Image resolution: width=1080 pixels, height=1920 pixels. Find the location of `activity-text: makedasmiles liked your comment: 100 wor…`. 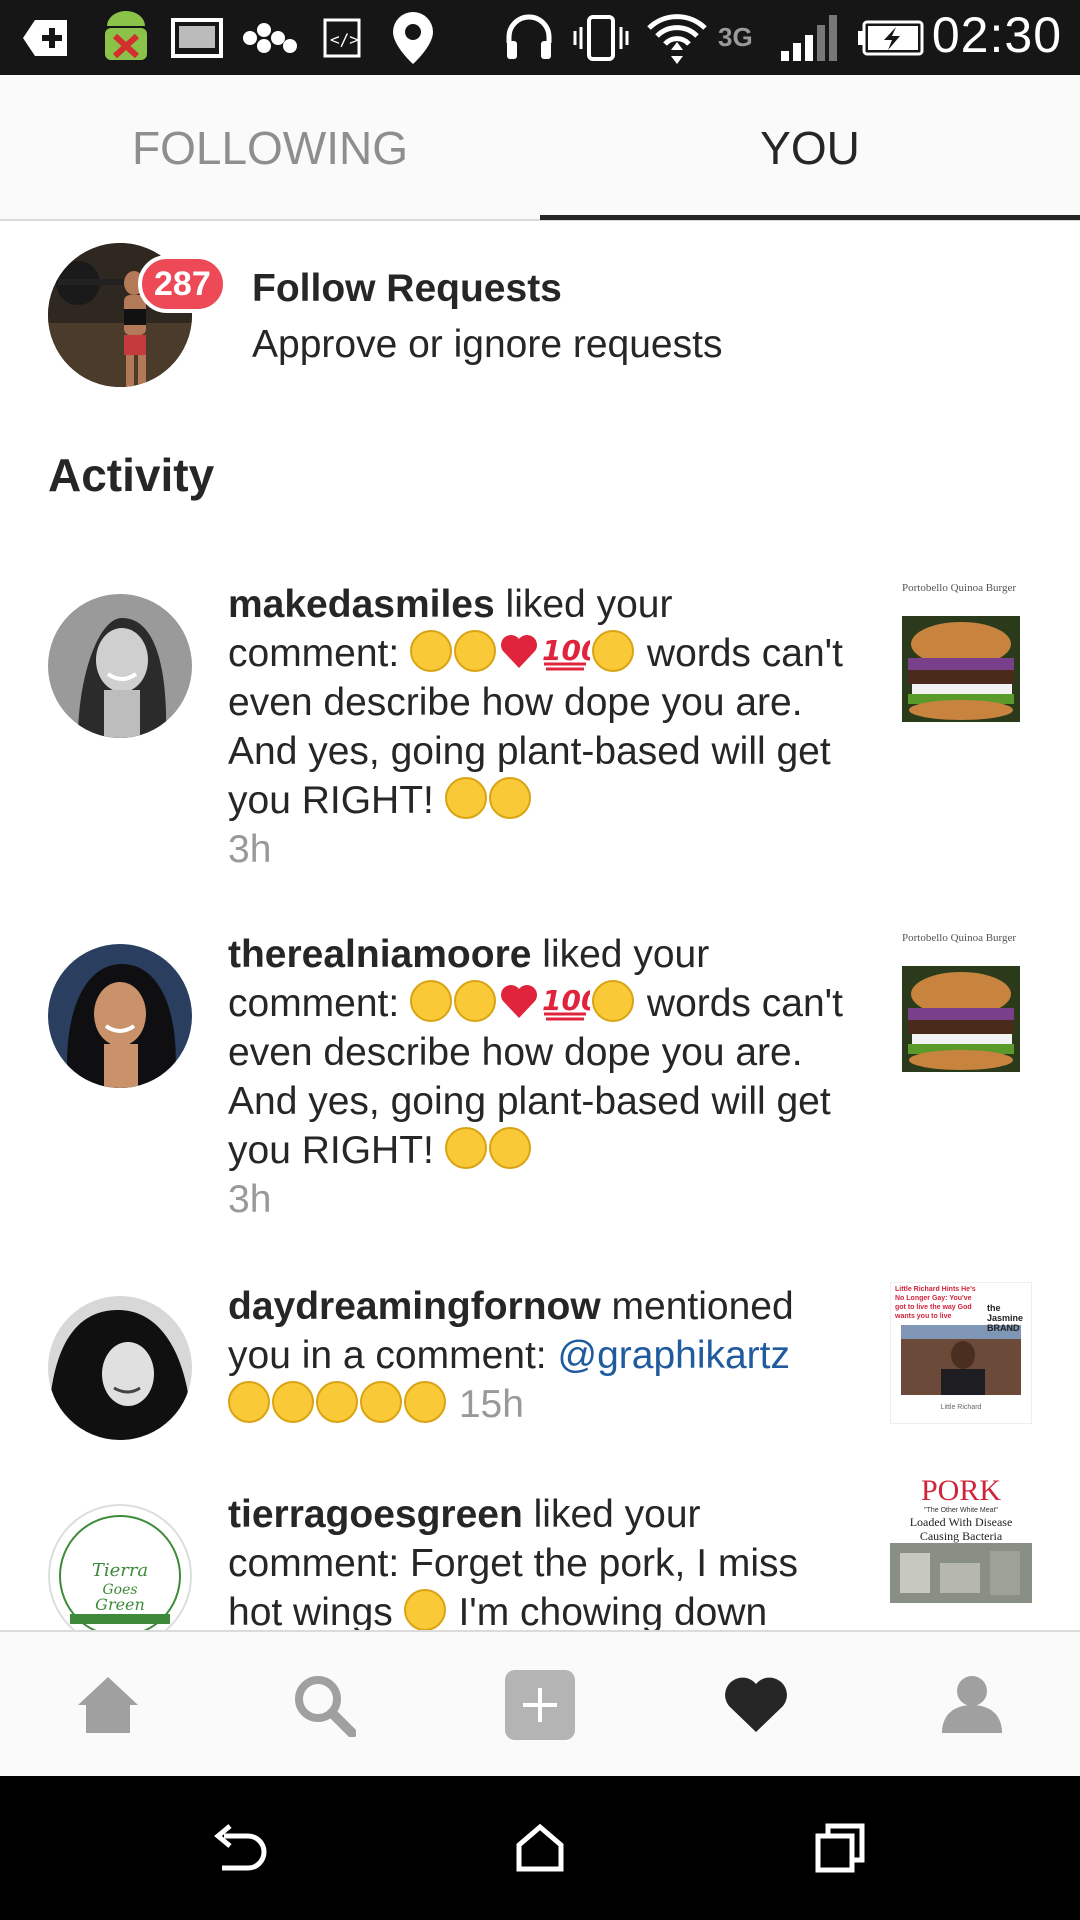

activity-text: makedasmiles liked your comment: 100 wor… is located at coordinates (538, 727).